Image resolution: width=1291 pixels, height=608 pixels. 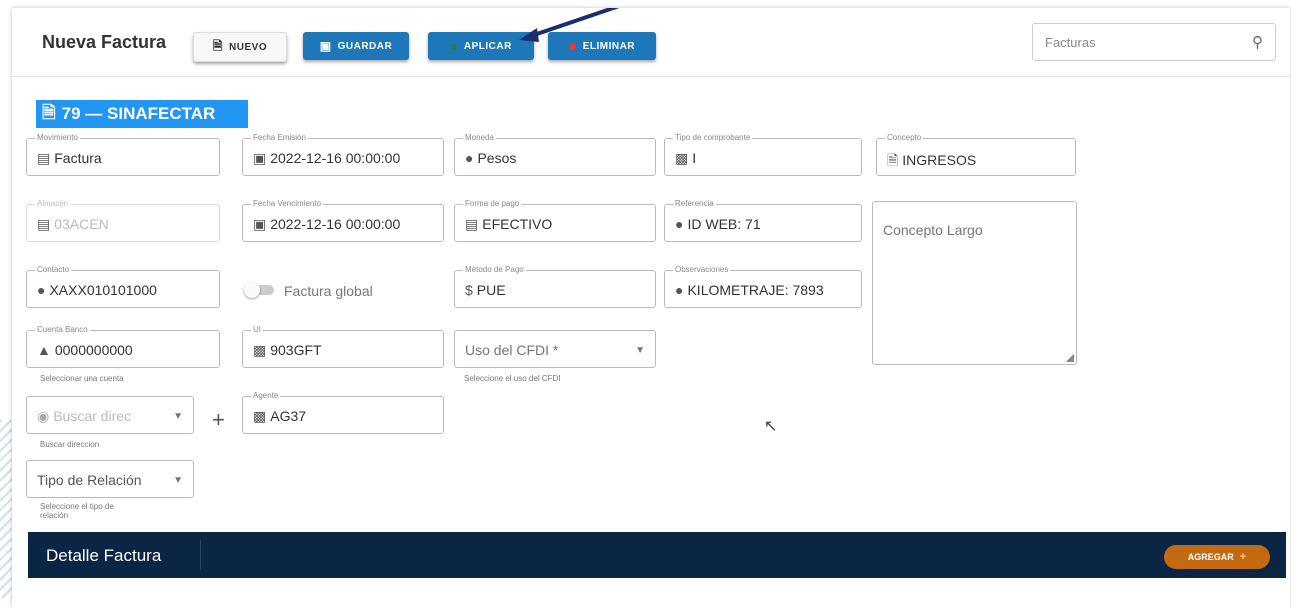 I want to click on annotation-arrow, so click(x=569, y=25).